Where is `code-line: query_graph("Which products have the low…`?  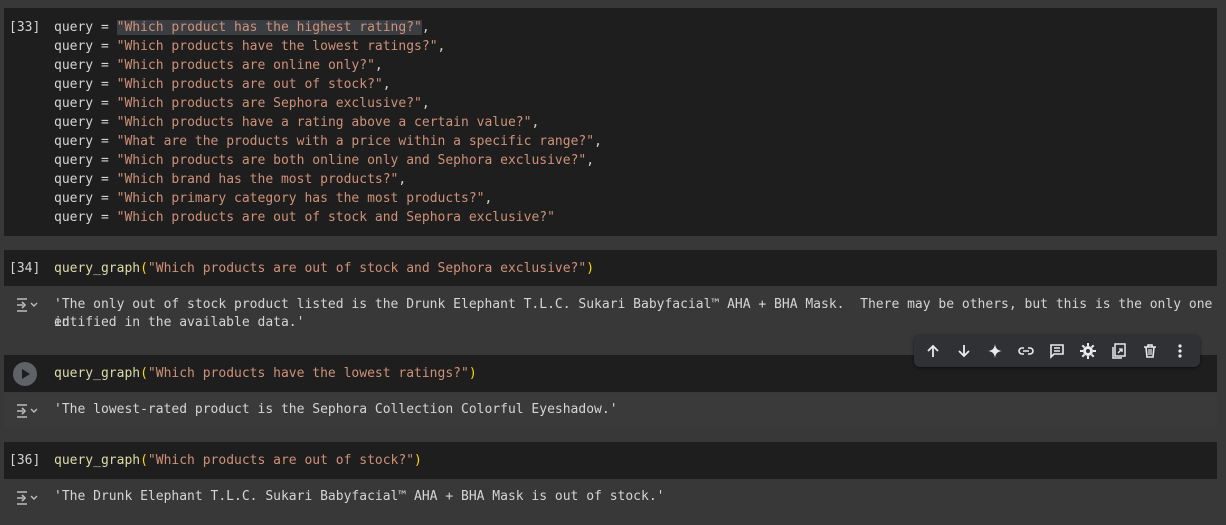
code-line: query_graph("Which products have the low… is located at coordinates (265, 373).